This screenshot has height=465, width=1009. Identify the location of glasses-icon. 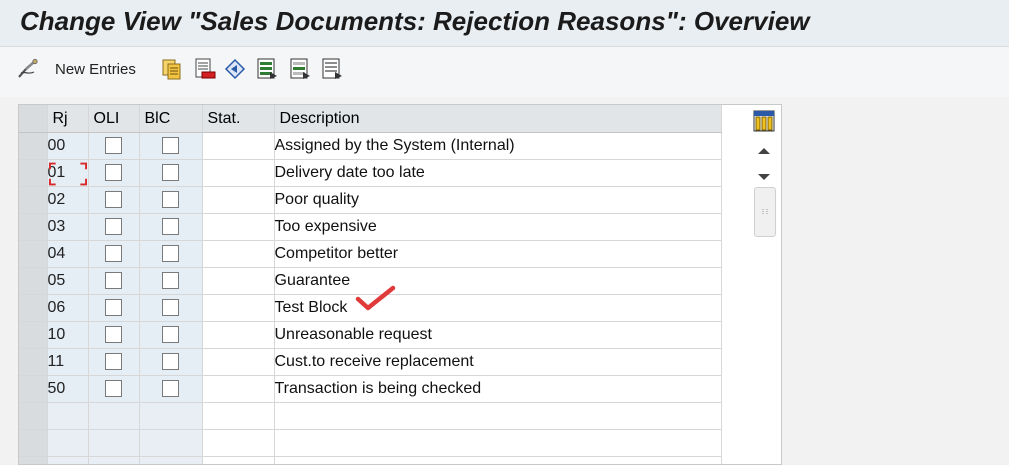
(28, 69).